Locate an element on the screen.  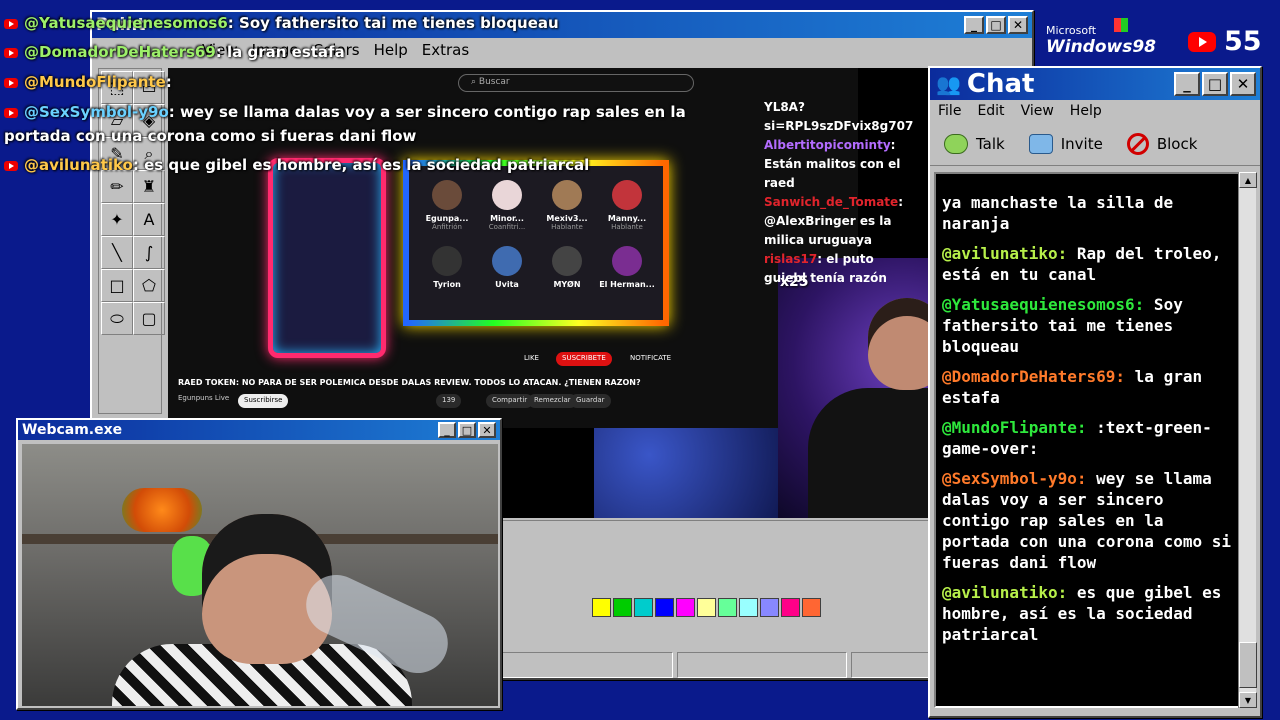
block-button: Block is located at coordinates (1161, 143).